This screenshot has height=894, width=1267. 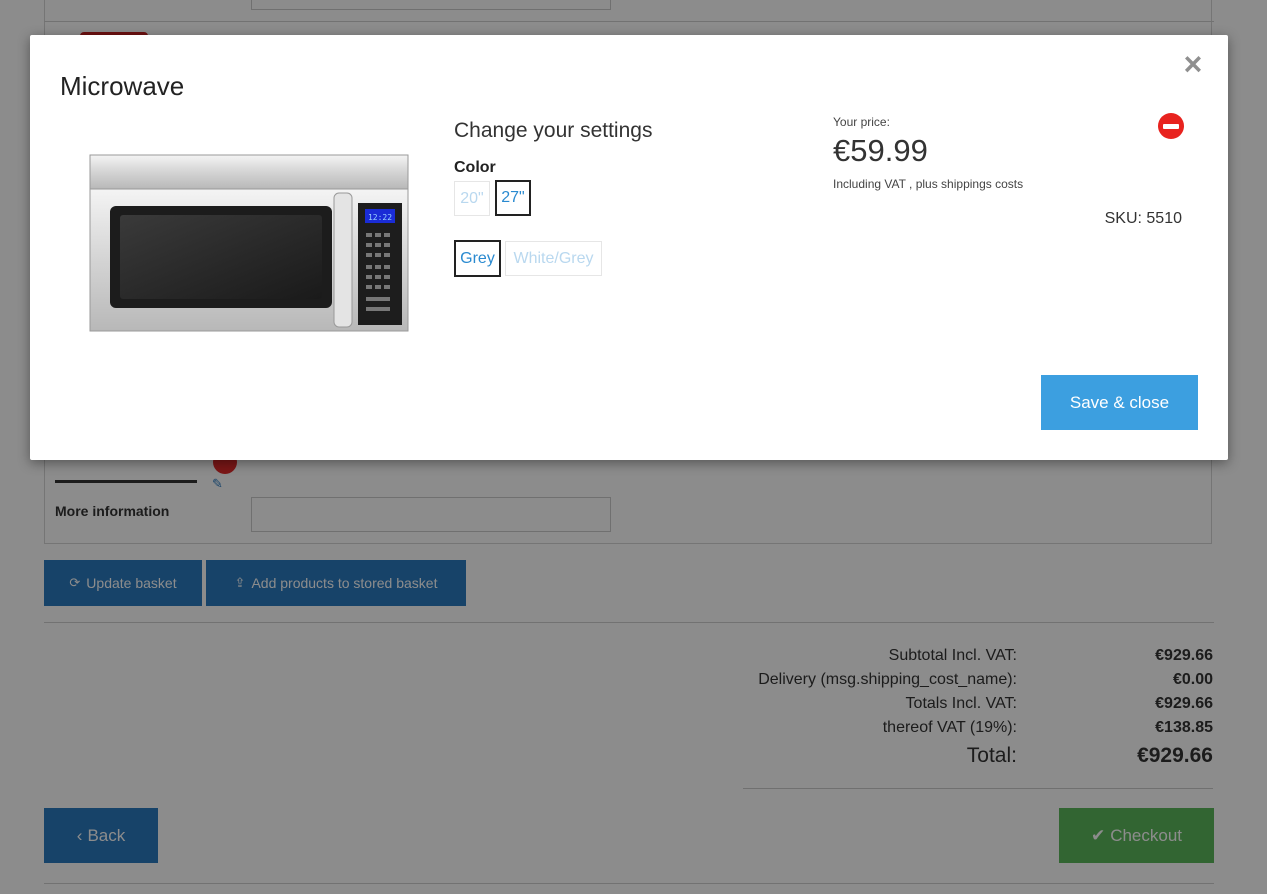 I want to click on close-icon: ×, so click(x=1193, y=64).